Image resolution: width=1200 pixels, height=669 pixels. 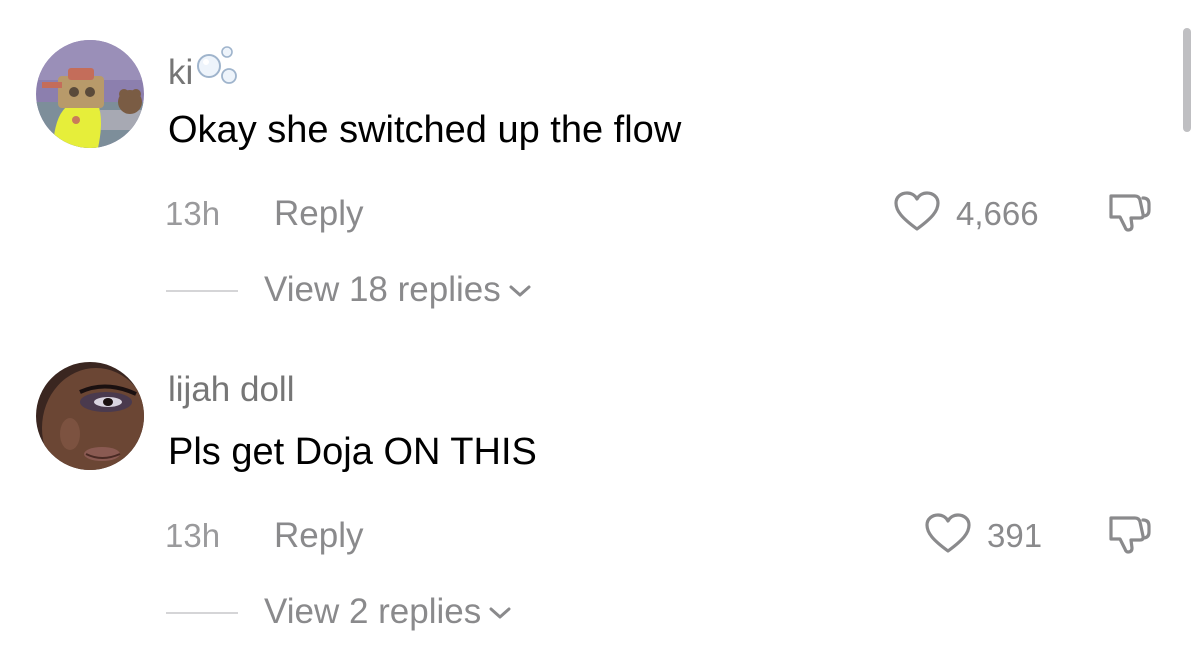 I want to click on view-replies-label: View 18 replies, so click(x=382, y=289).